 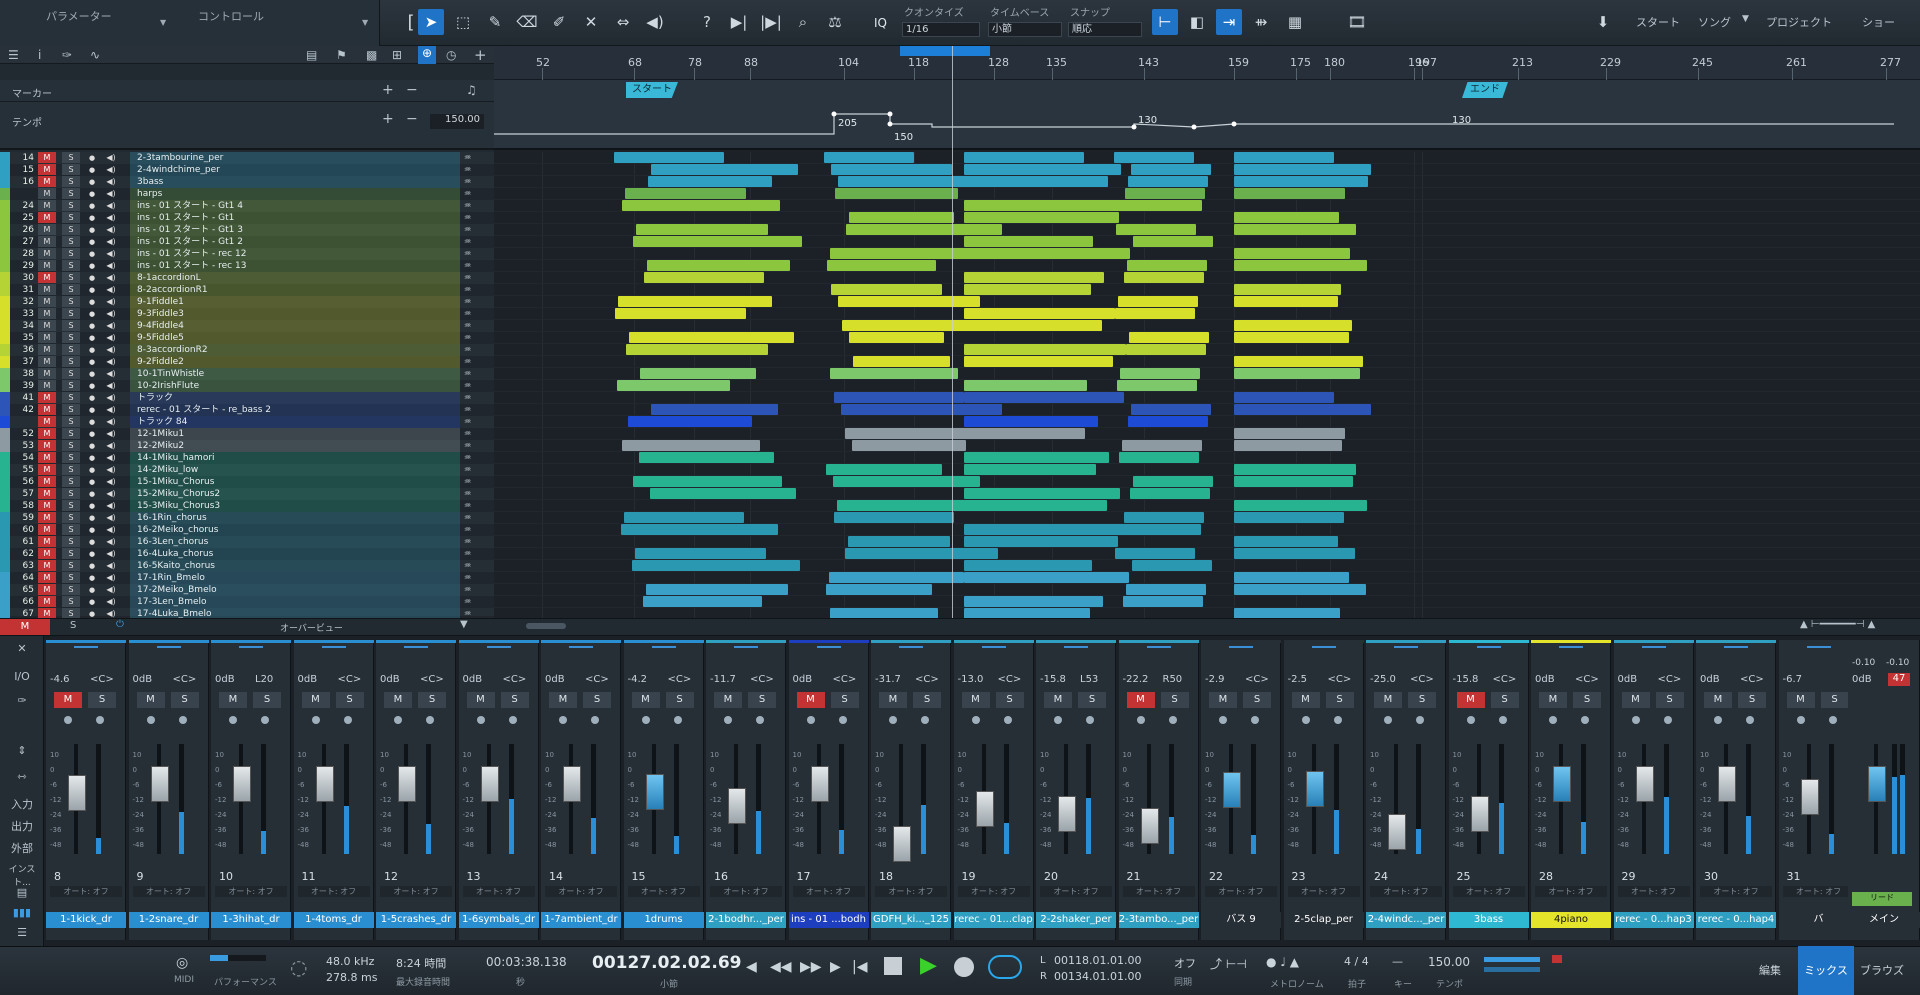 I want to click on metronome-icon: ● ♩ ▲, so click(x=1282, y=962).